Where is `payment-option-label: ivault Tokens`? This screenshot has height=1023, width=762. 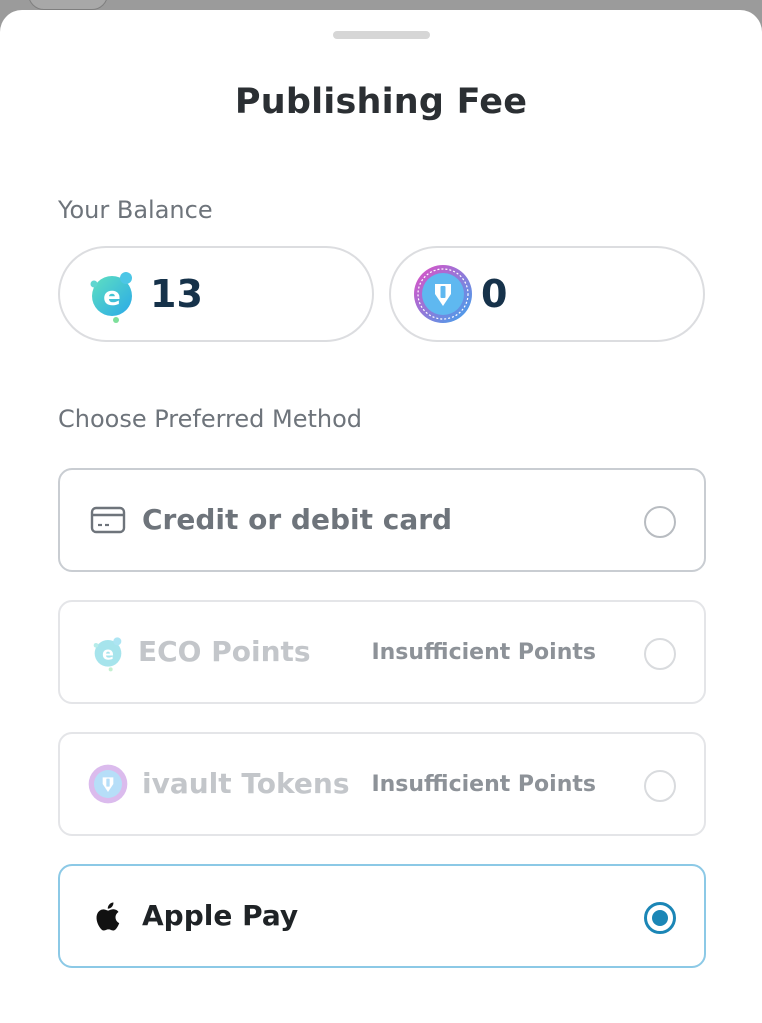
payment-option-label: ivault Tokens is located at coordinates (246, 783).